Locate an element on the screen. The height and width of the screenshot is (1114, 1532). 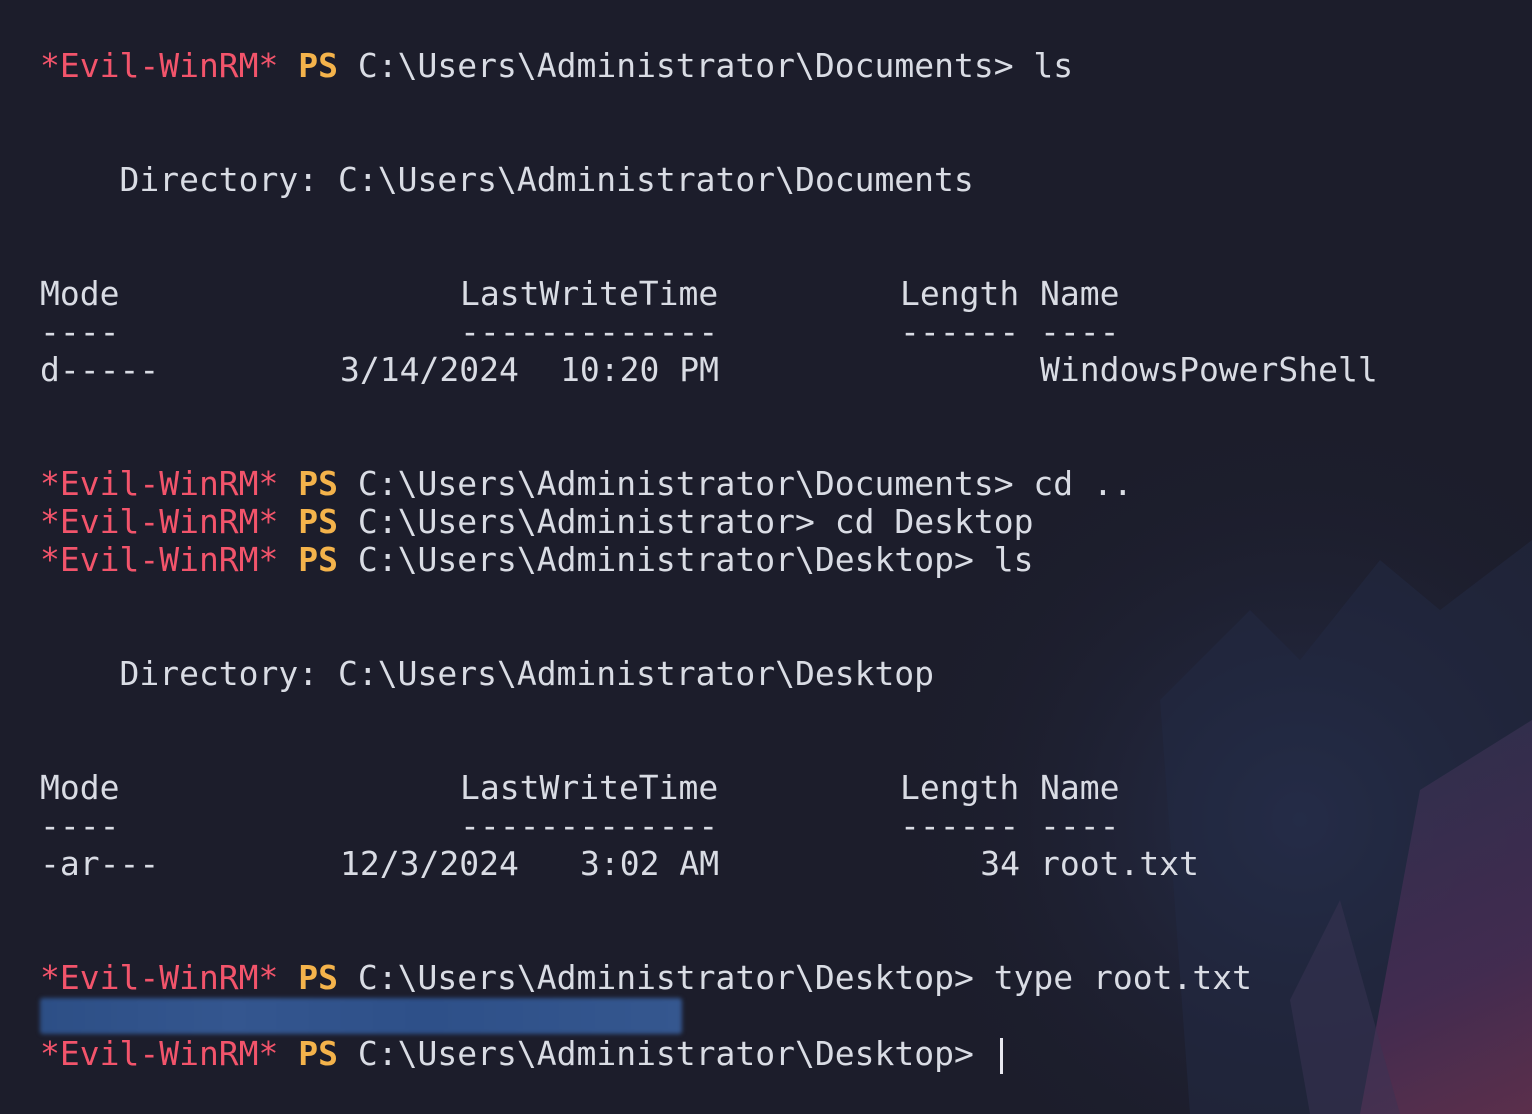
command-text: type root.txt is located at coordinates (1112, 977).